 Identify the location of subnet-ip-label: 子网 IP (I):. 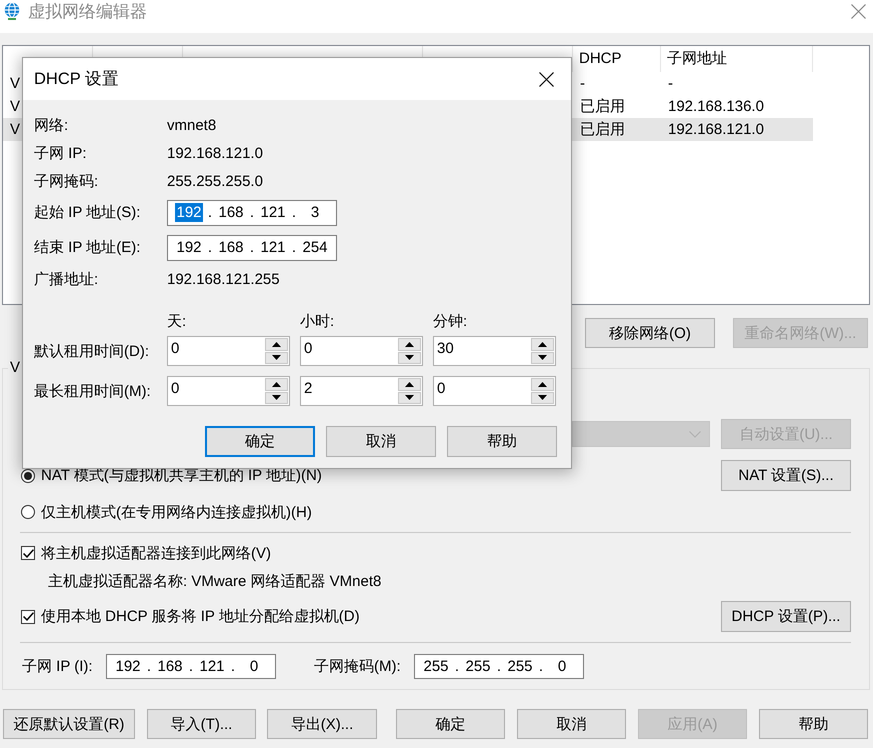
(57, 666).